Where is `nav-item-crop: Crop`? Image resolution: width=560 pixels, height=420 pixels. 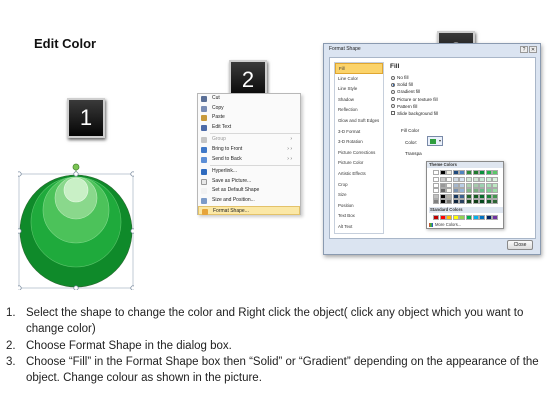
nav-item-crop: Crop is located at coordinates (359, 185).